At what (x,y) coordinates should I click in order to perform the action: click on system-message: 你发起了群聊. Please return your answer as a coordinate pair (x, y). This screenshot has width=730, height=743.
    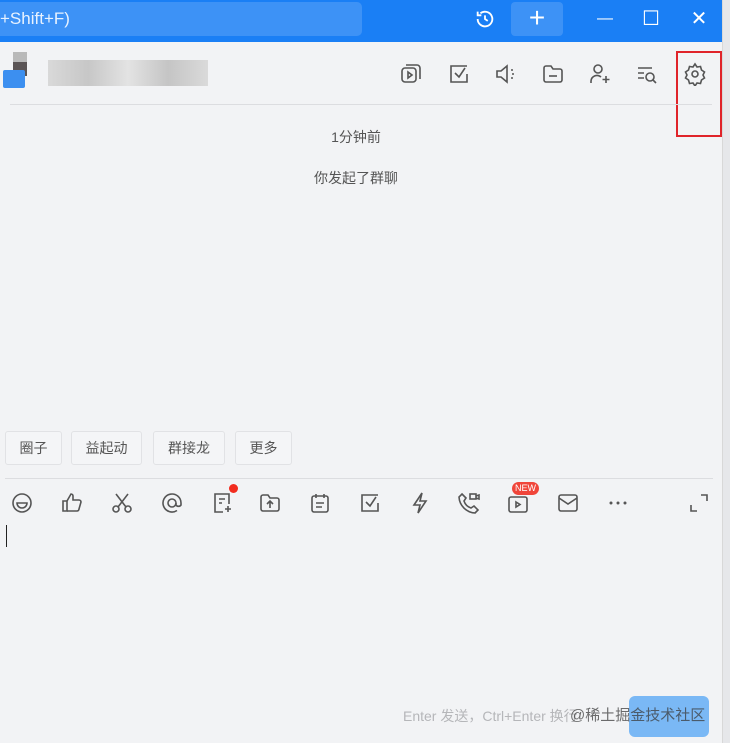
    Looking at the image, I should click on (356, 178).